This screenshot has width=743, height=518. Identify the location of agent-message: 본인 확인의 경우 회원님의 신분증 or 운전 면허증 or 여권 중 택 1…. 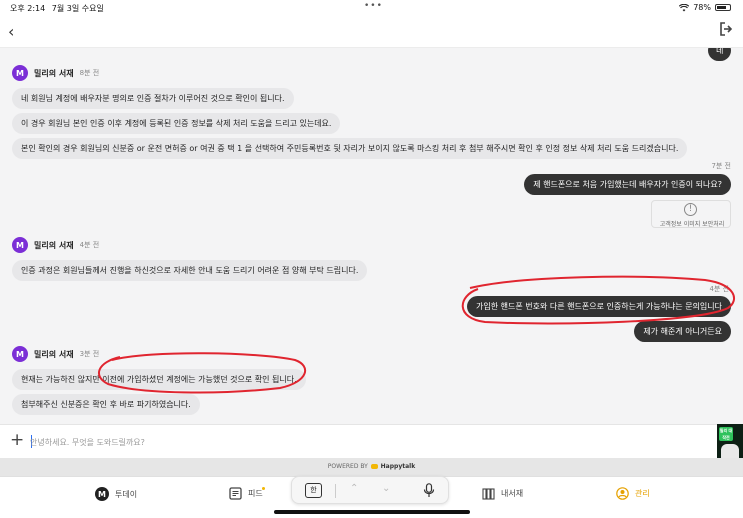
(350, 148).